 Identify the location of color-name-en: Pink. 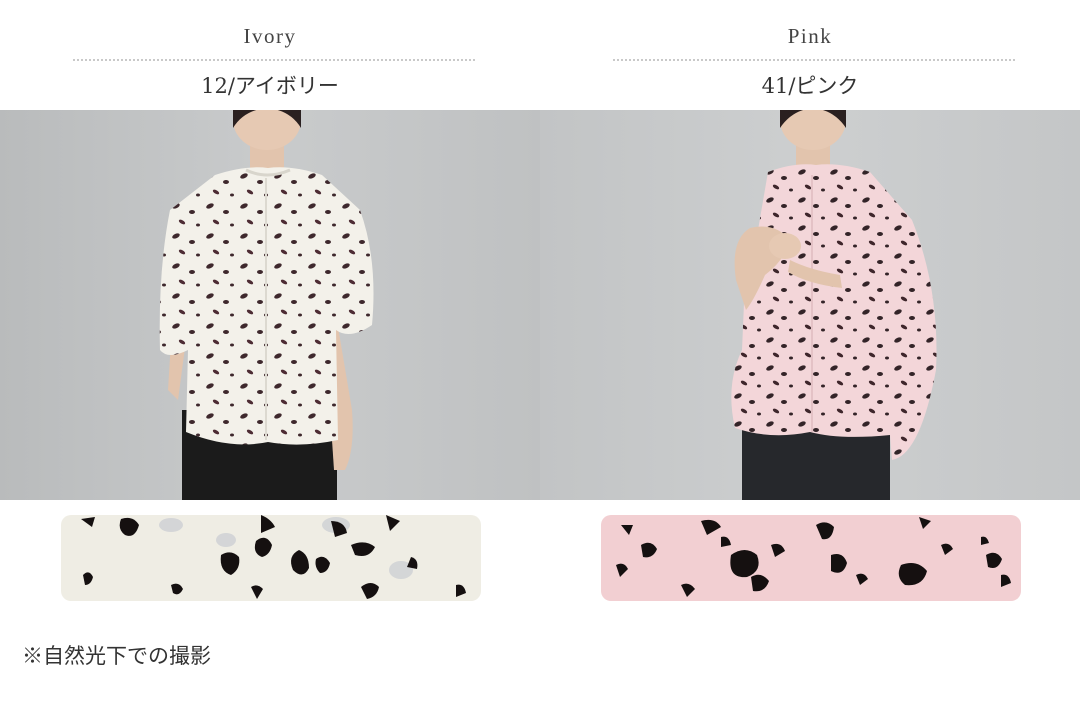
(810, 36).